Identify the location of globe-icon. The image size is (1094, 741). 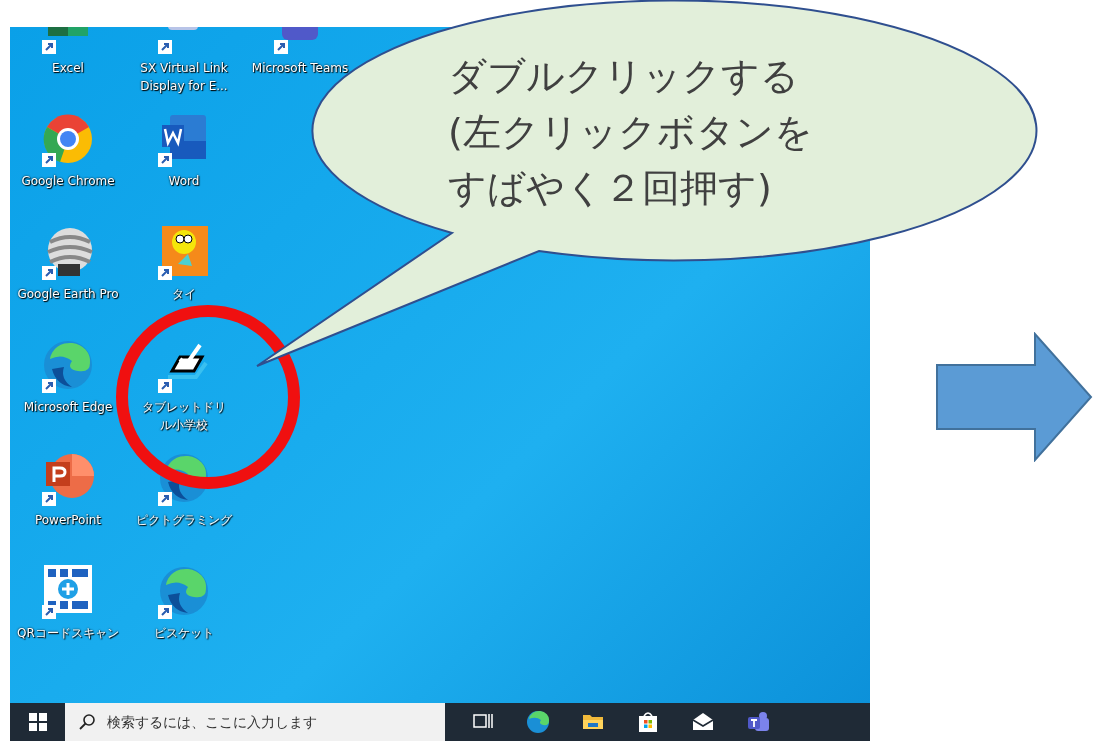
(68, 254).